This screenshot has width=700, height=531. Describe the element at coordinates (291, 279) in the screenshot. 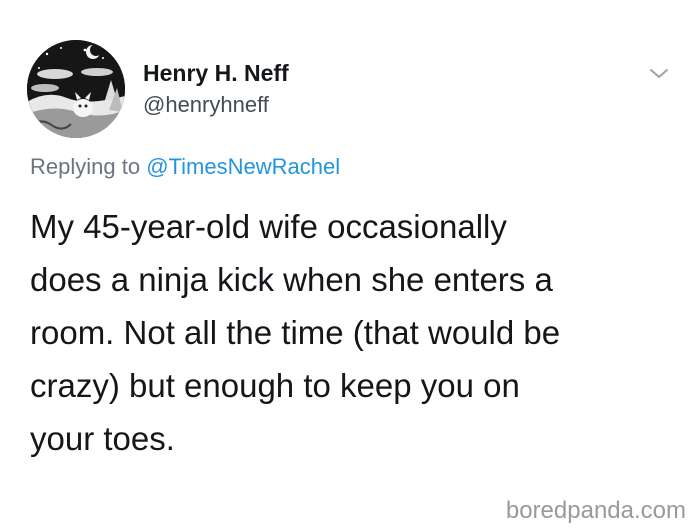

I see `tweet-line: does a ninja kick when she enters a` at that location.